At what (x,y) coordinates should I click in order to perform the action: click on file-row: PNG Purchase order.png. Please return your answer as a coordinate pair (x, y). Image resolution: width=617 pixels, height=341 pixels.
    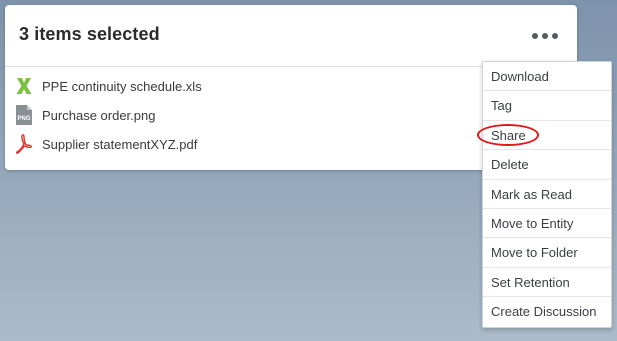
    Looking at the image, I should click on (240, 115).